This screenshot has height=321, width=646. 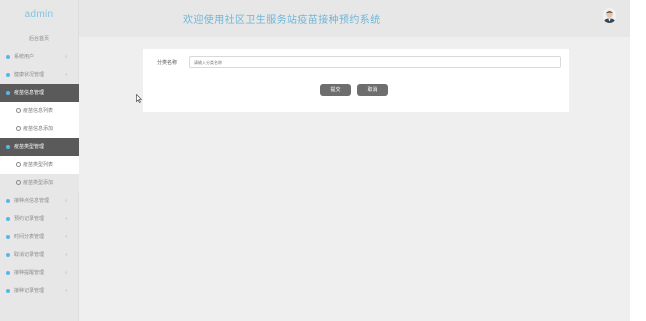 I want to click on sidebar-subitem-label: 疫苗类型列表, so click(x=38, y=165).